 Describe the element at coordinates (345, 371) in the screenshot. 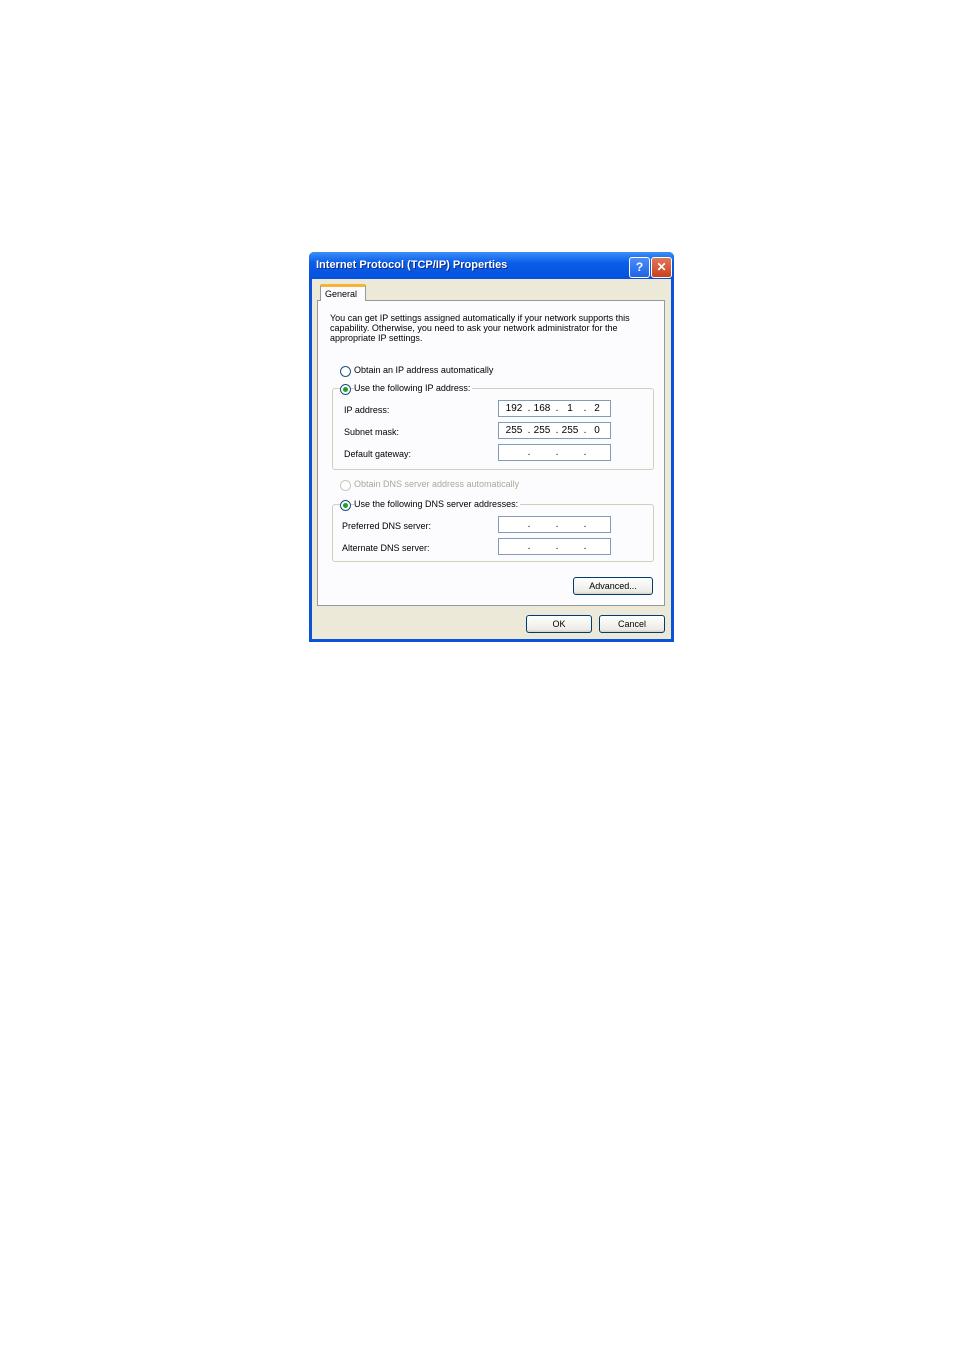

I see `obtain-ip-auto-radio` at that location.